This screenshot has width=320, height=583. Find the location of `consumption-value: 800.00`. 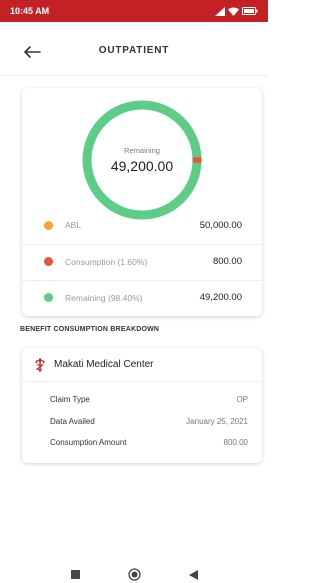

consumption-value: 800.00 is located at coordinates (227, 261).